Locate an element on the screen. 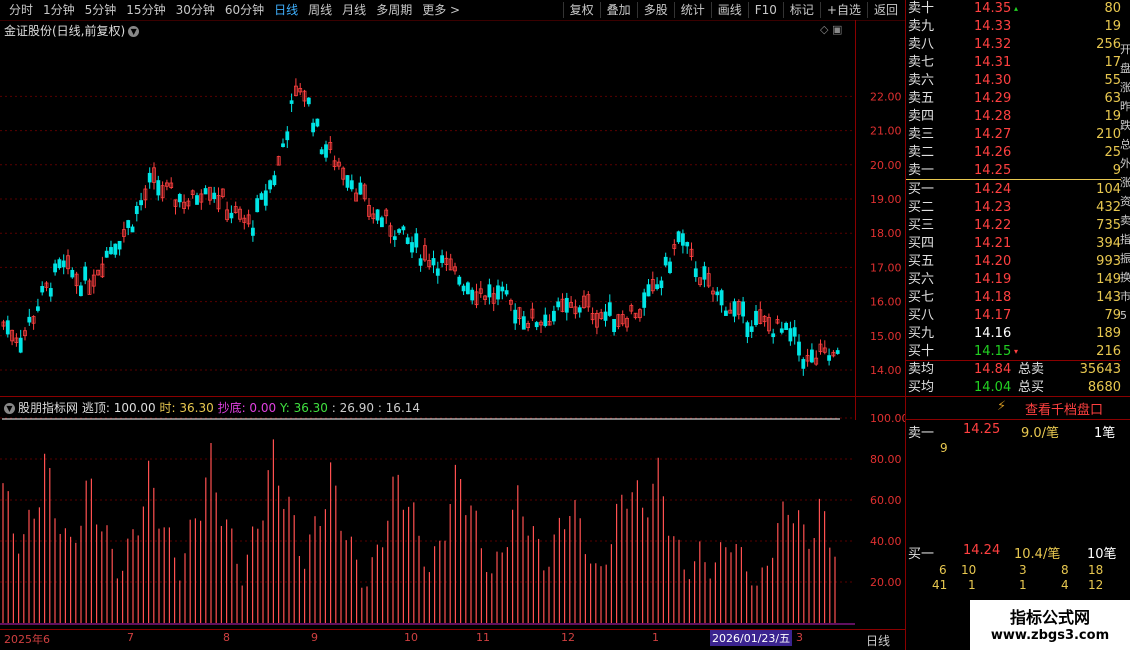 This screenshot has height=650, width=1130. price-tick-label: 19.00 is located at coordinates (886, 199).